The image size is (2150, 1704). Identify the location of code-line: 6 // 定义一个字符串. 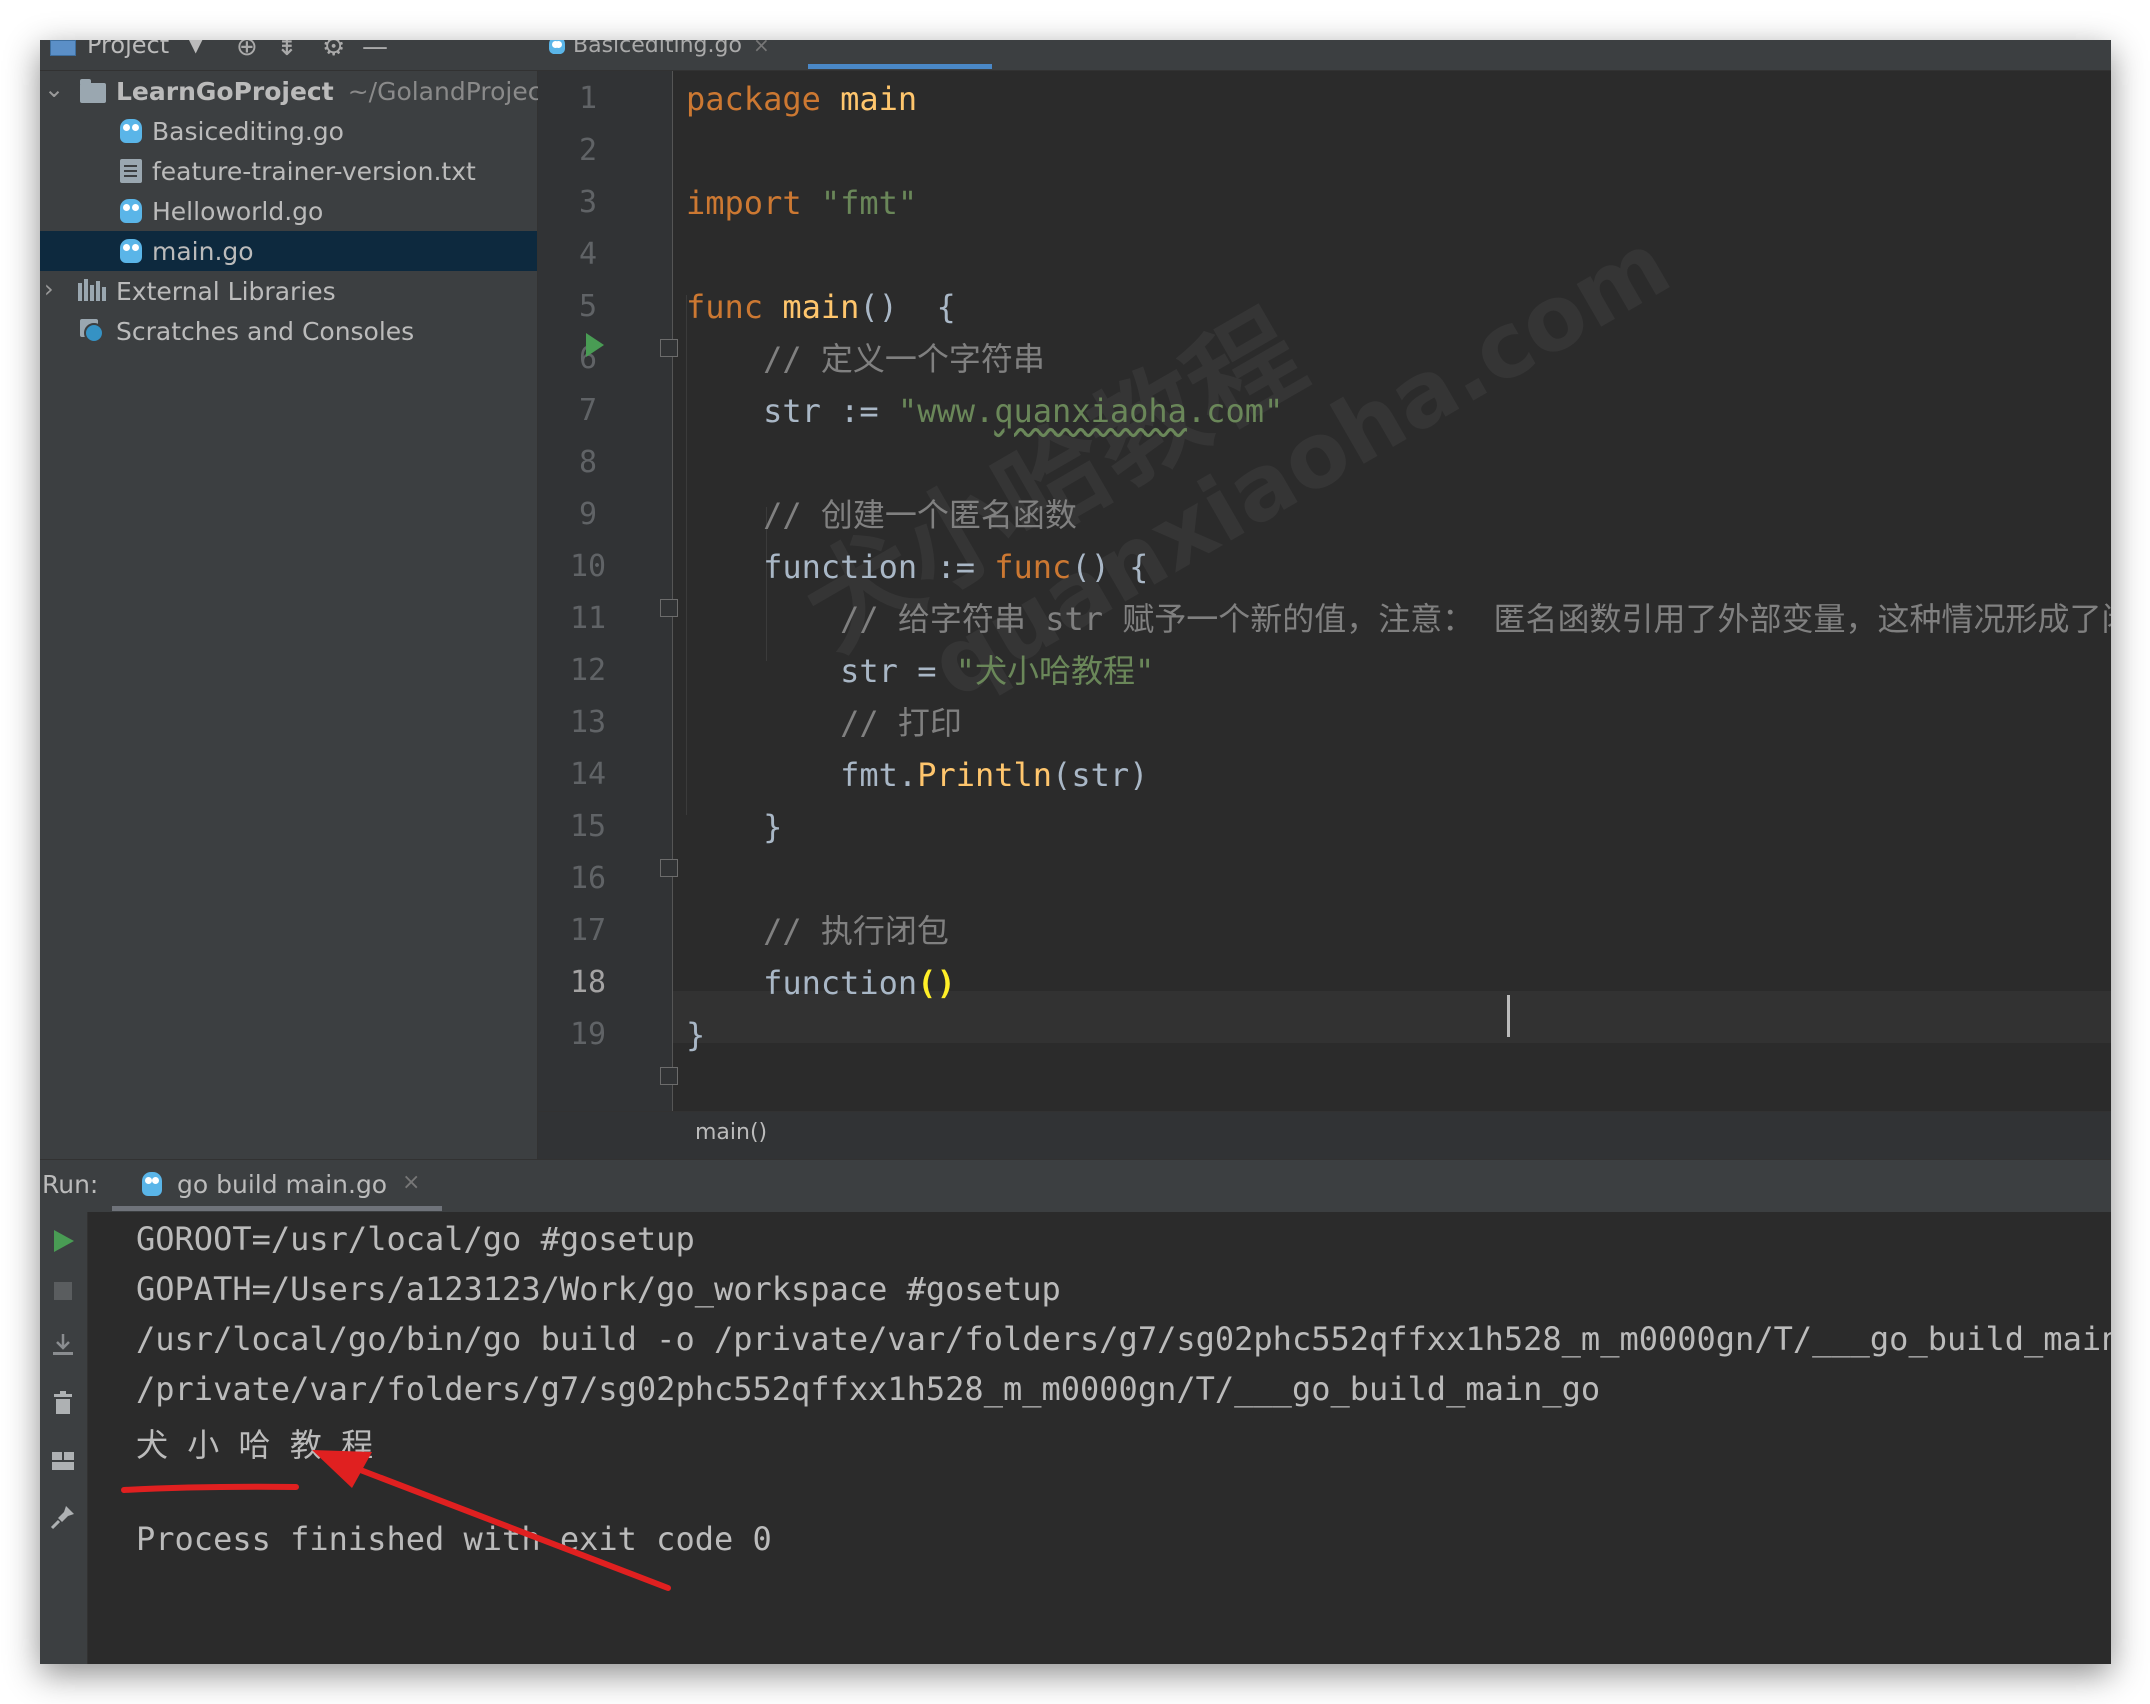
(1324, 359).